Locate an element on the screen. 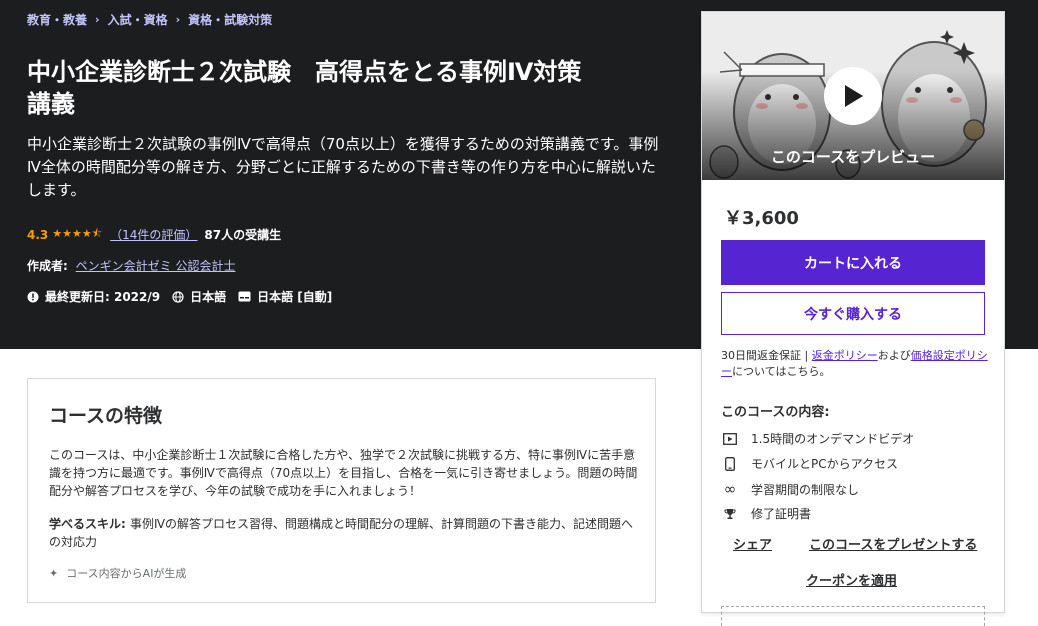 The width and height of the screenshot is (1038, 626). breadcrumb: 教育・教養 › 入試・資格 › 資格・試験対策 is located at coordinates (149, 19).